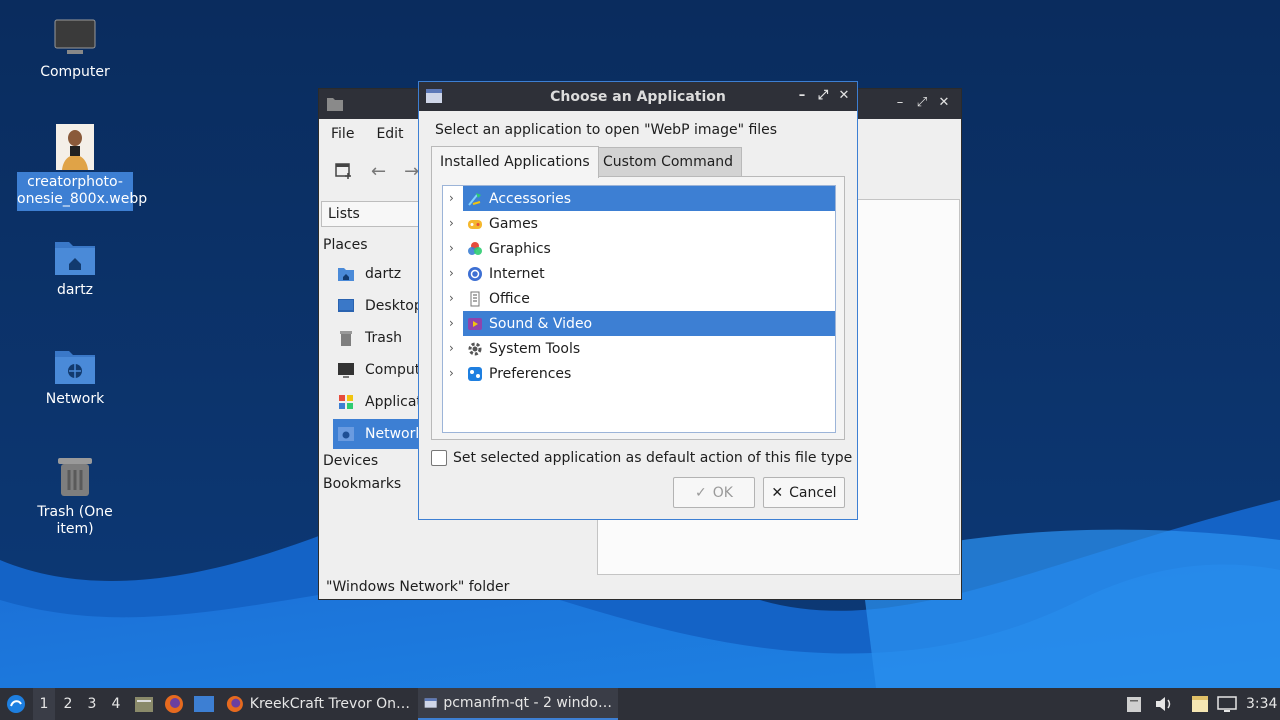 The height and width of the screenshot is (720, 1280). I want to click on new-window-icon, so click(344, 171).